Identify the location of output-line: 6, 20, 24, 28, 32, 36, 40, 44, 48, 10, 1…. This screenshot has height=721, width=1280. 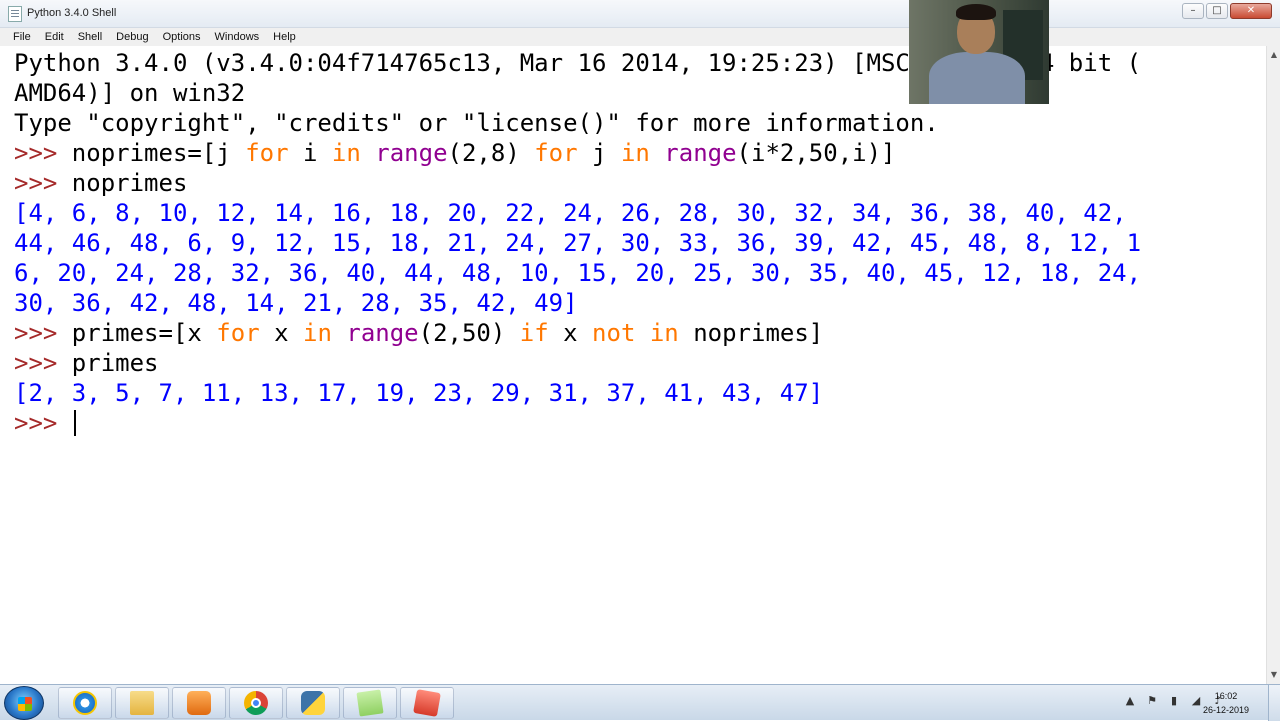
(578, 273).